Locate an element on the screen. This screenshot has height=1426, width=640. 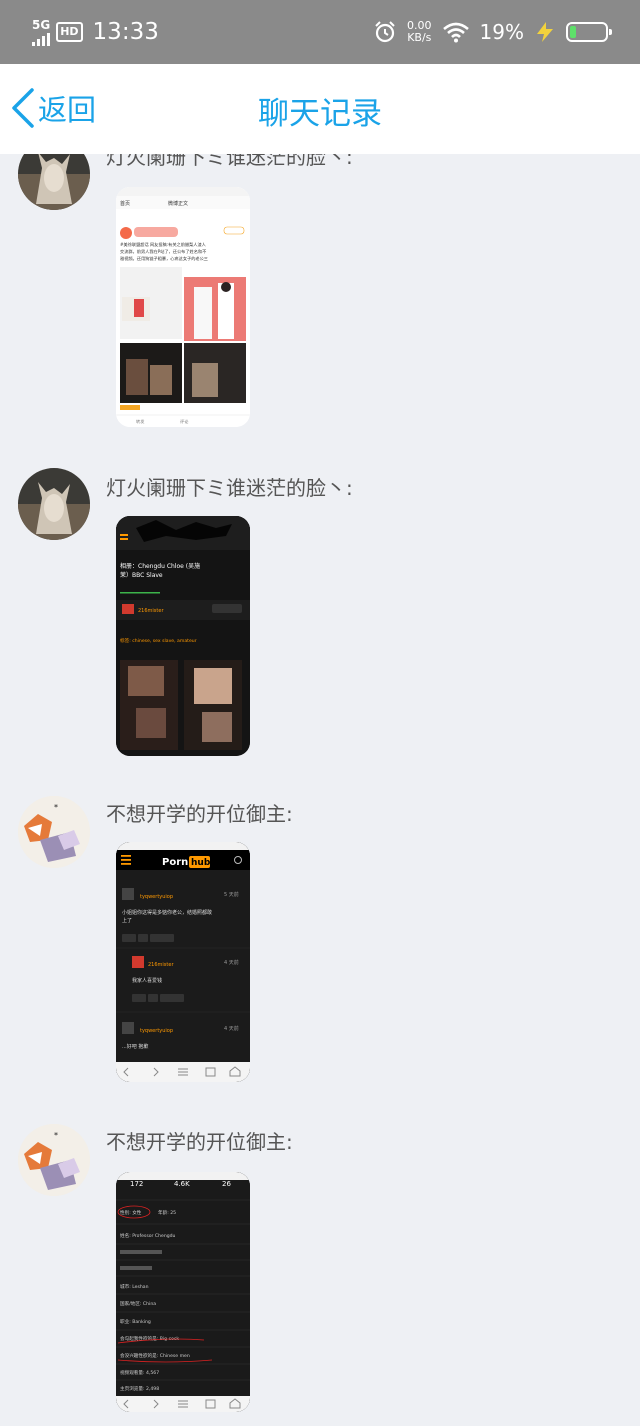
profile-stat: 26 is located at coordinates (226, 1184).